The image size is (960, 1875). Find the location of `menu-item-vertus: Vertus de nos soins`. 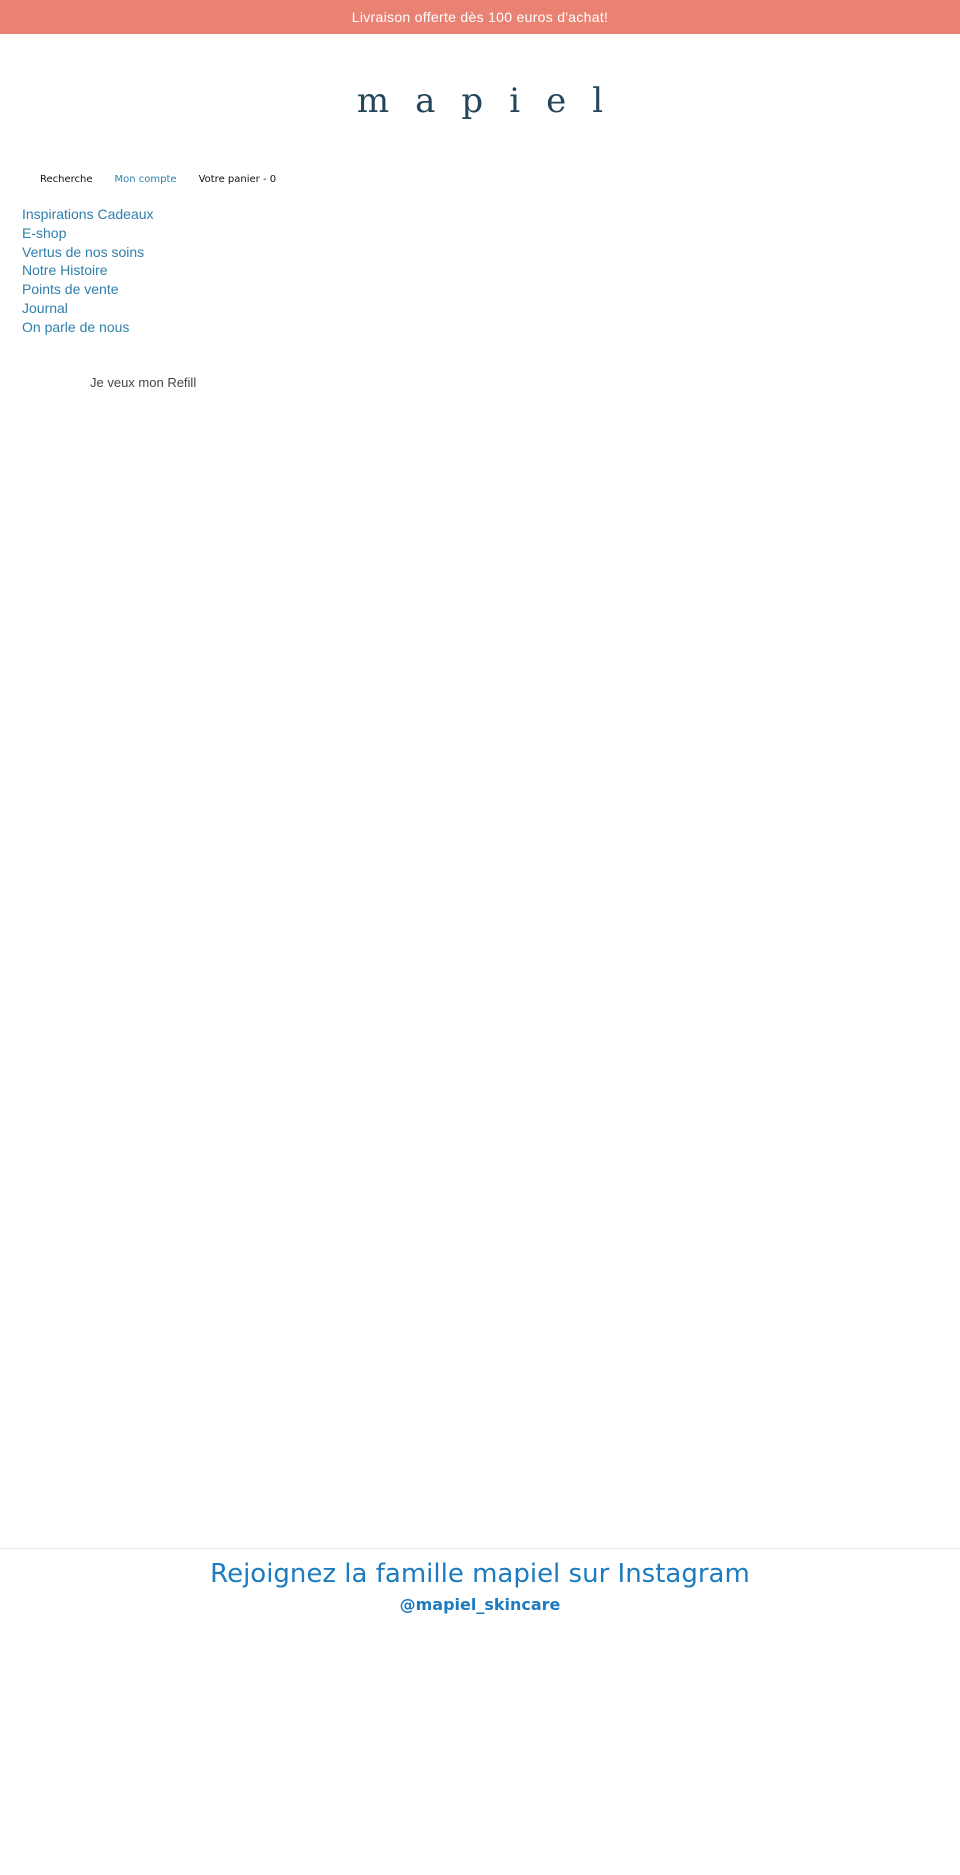

menu-item-vertus: Vertus de nos soins is located at coordinates (88, 252).